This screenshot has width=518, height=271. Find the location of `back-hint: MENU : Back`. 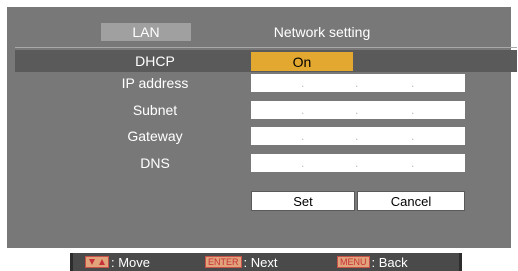

back-hint: MENU : Back is located at coordinates (372, 262).